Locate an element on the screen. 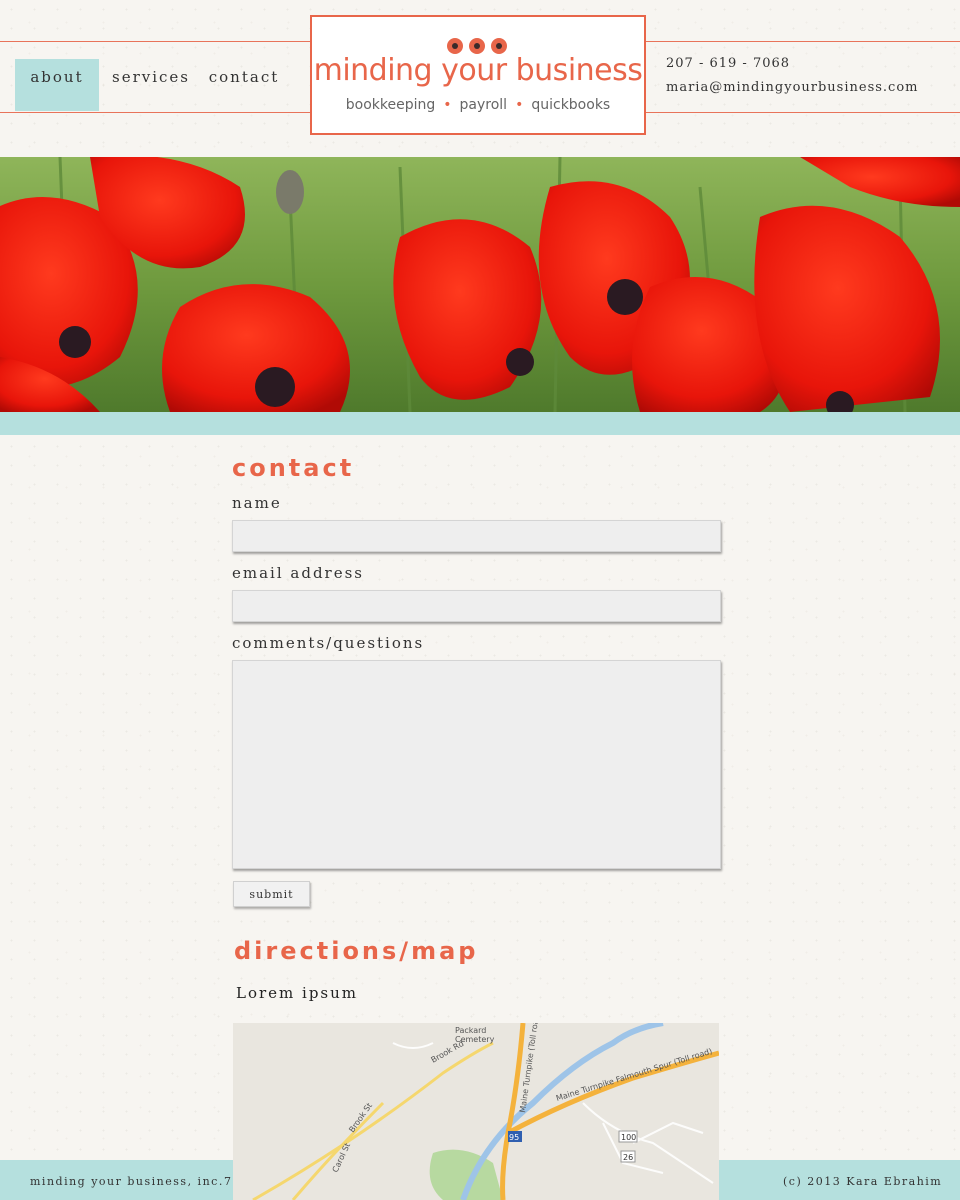  submit-button: submit is located at coordinates (271, 894).